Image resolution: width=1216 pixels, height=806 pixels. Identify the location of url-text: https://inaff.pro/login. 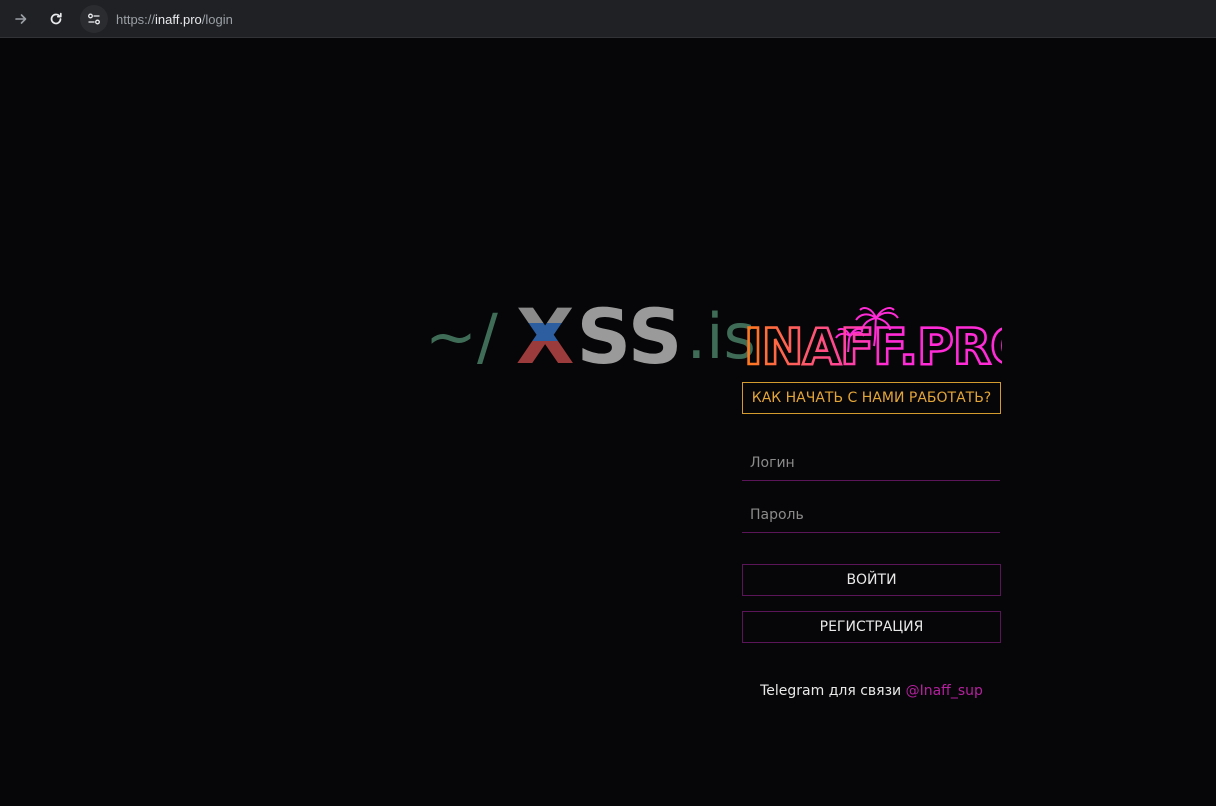
(174, 19).